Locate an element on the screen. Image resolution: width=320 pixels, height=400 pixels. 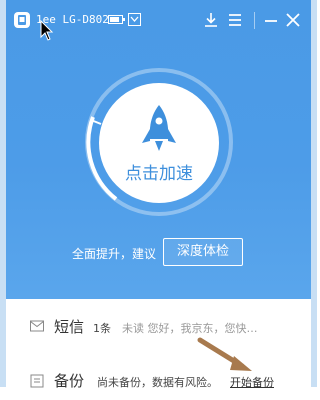
sms-count: 1条 is located at coordinates (102, 328).